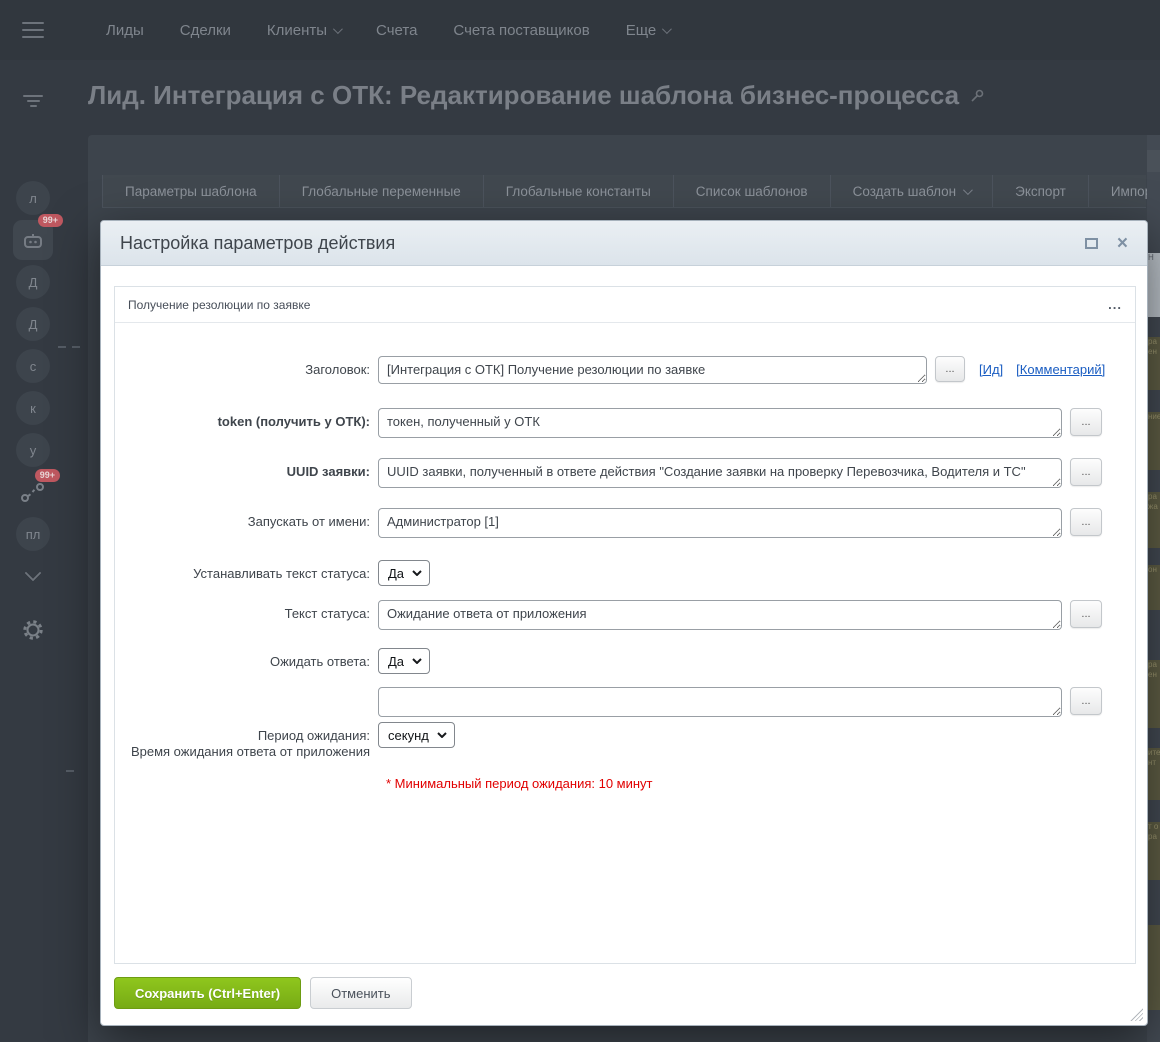  Describe the element at coordinates (246, 690) in the screenshot. I see `field-label` at that location.